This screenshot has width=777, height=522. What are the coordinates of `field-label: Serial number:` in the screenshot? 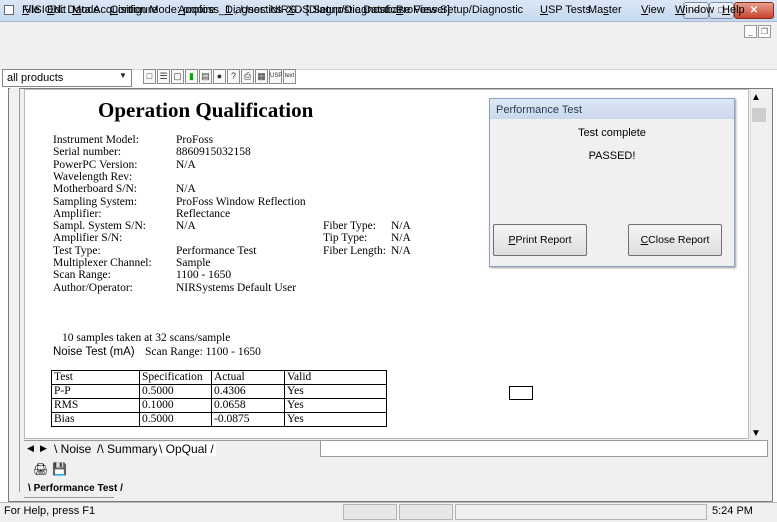 It's located at (87, 152).